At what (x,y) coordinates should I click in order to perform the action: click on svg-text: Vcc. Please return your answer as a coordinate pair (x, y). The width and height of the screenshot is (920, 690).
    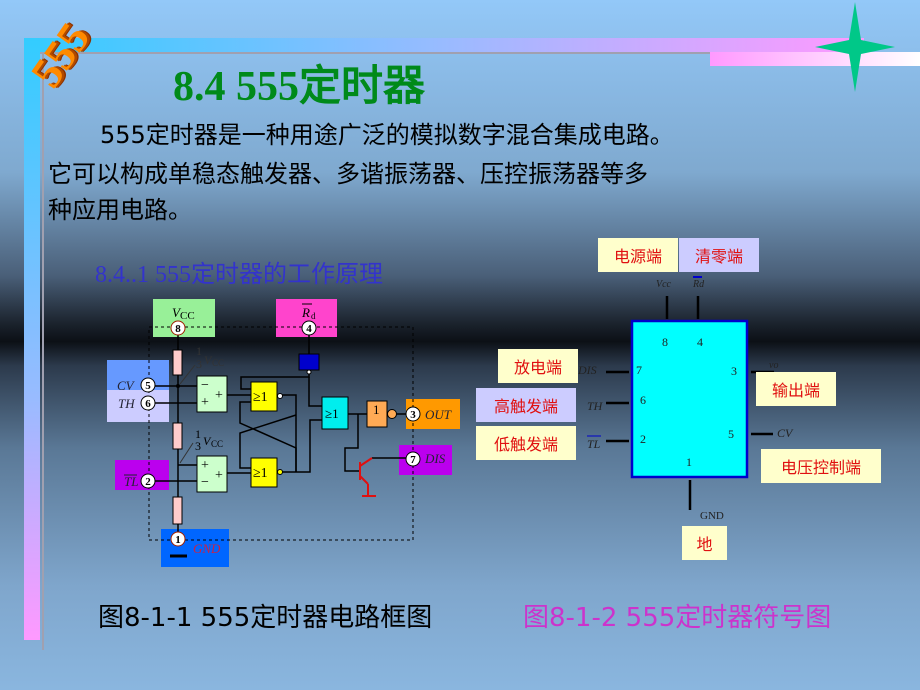
    Looking at the image, I should click on (664, 284).